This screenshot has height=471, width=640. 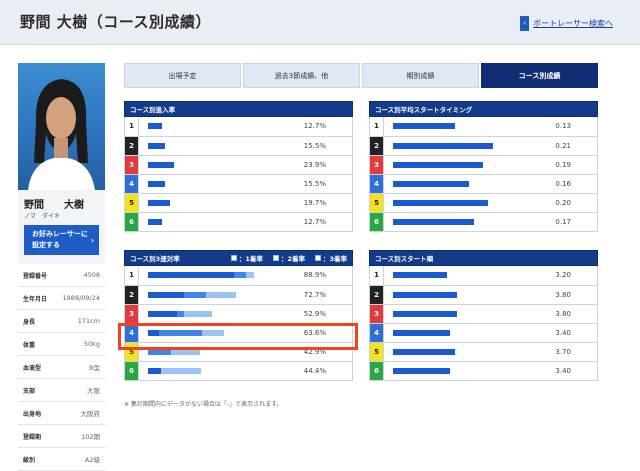 What do you see at coordinates (361, 75) in the screenshot?
I see `tab-bar: 出場予定 過去3節成績、他 期別成績 コース別成績` at bounding box center [361, 75].